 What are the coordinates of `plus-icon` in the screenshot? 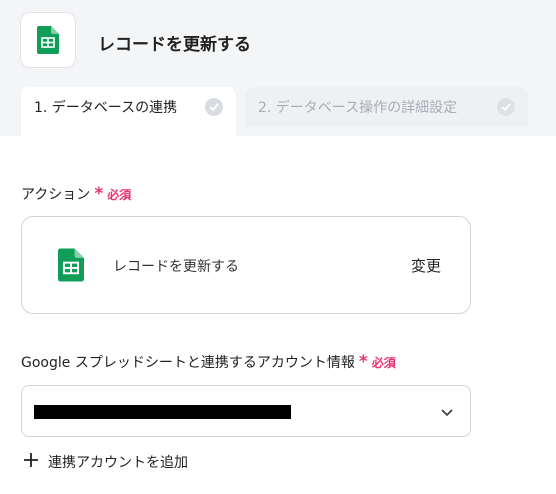 It's located at (31, 462).